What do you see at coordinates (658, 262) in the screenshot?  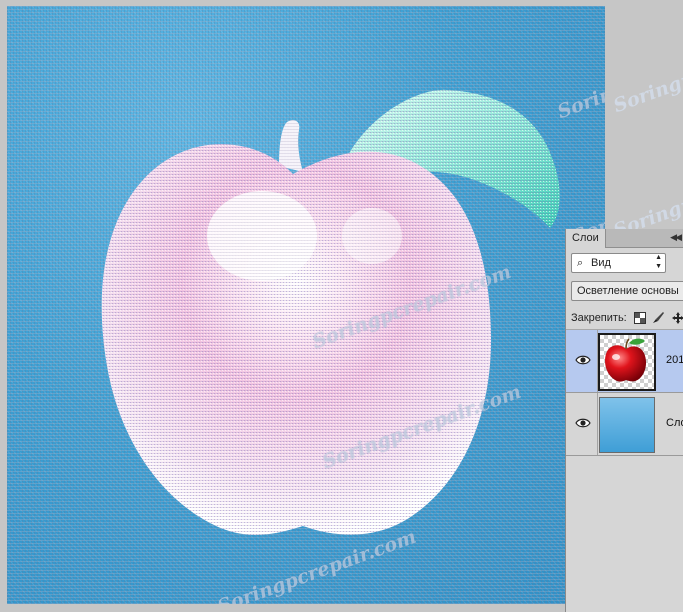 I see `updown-arrows-icon: ▲ ▼` at bounding box center [658, 262].